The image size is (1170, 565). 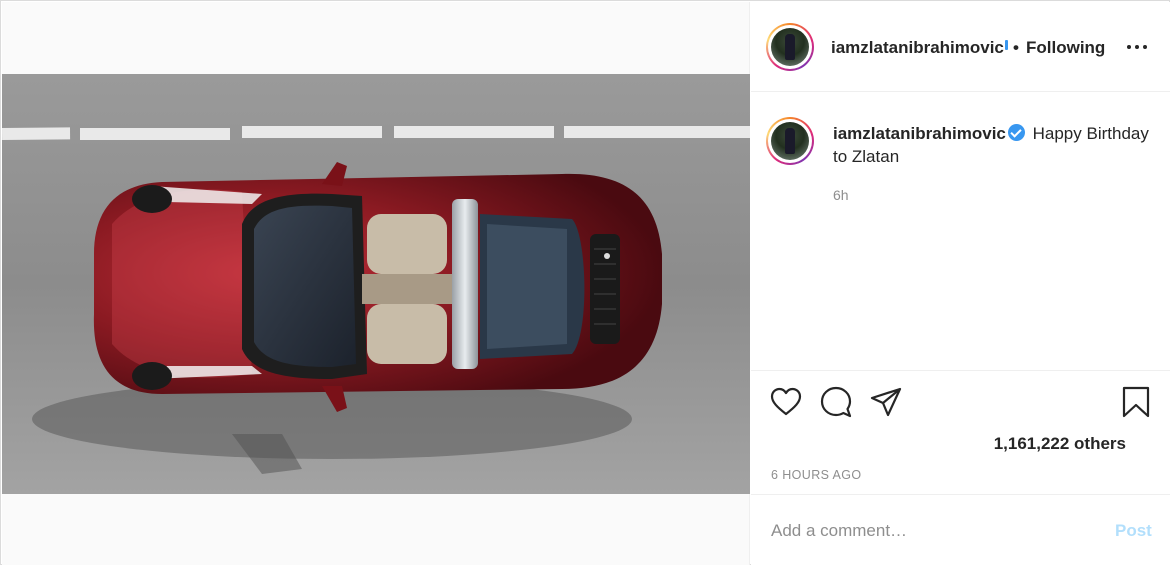 What do you see at coordinates (931, 531) in the screenshot?
I see `comment-input` at bounding box center [931, 531].